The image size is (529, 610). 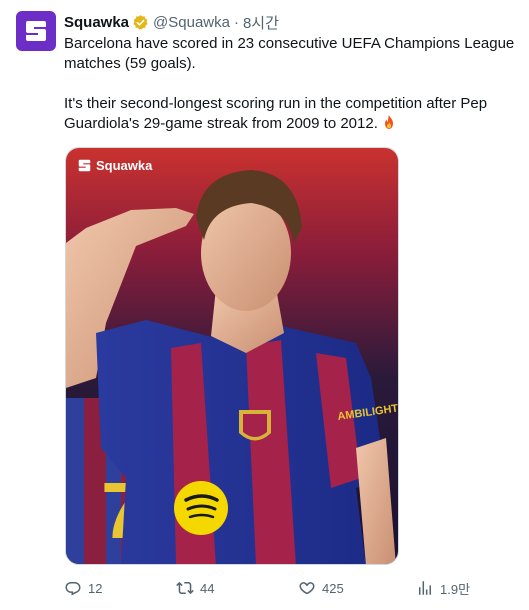 I want to click on media-watermark-text: Squawka, so click(x=124, y=165).